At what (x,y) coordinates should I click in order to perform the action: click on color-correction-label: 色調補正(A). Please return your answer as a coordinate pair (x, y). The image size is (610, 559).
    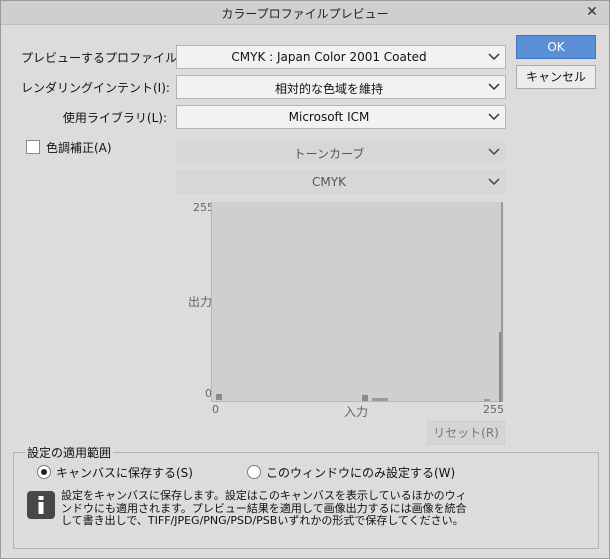
    Looking at the image, I should click on (79, 147).